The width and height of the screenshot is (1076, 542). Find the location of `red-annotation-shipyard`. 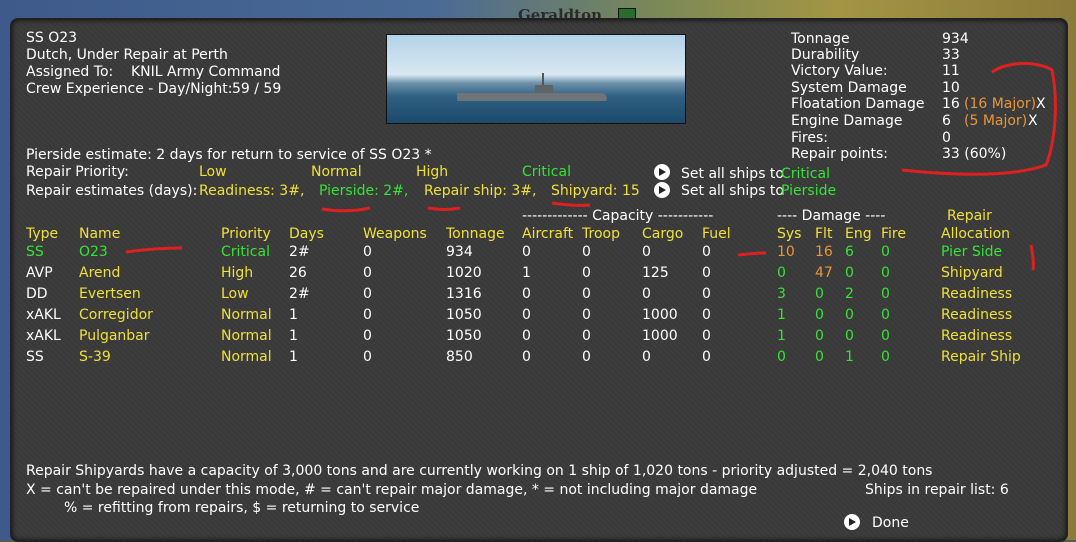

red-annotation-shipyard is located at coordinates (571, 204).